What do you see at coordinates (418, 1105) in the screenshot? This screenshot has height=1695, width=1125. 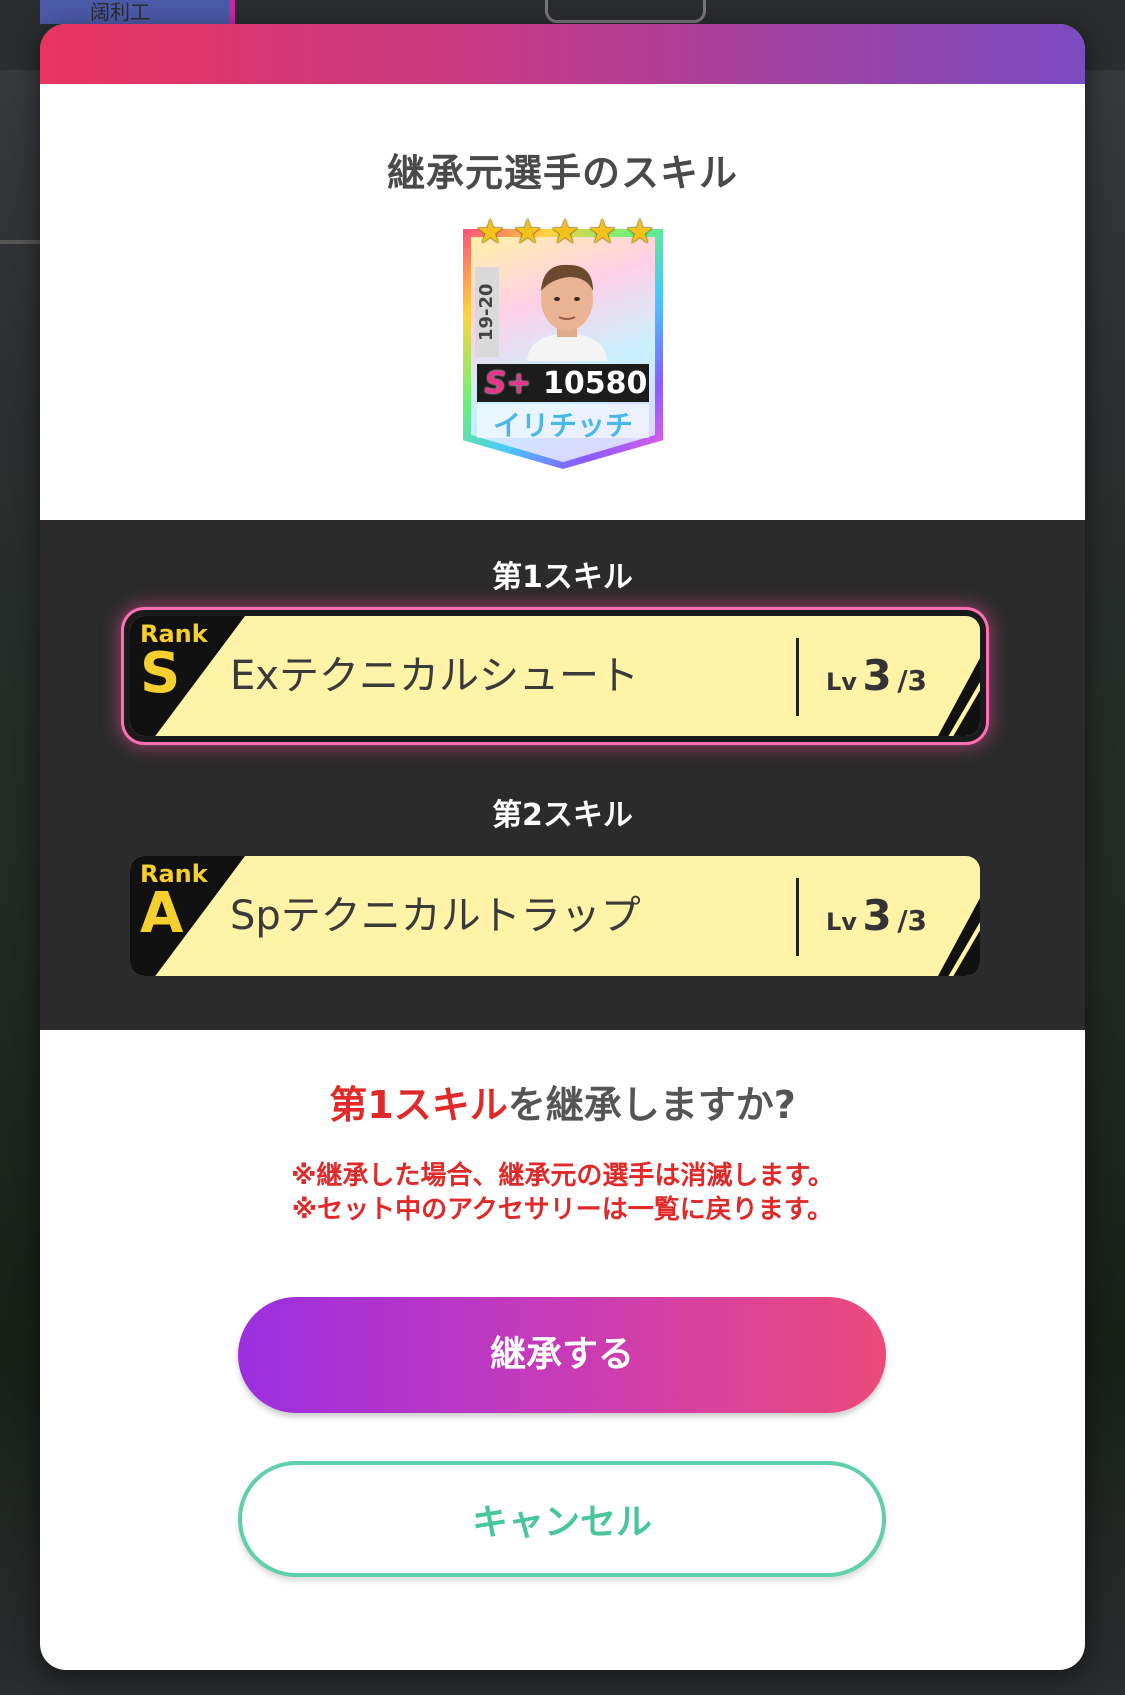 I see `question-highlight: 第1スキル` at bounding box center [418, 1105].